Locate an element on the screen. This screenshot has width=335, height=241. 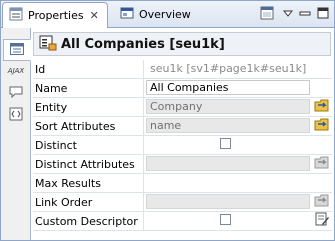
comment-icon is located at coordinates (16, 93).